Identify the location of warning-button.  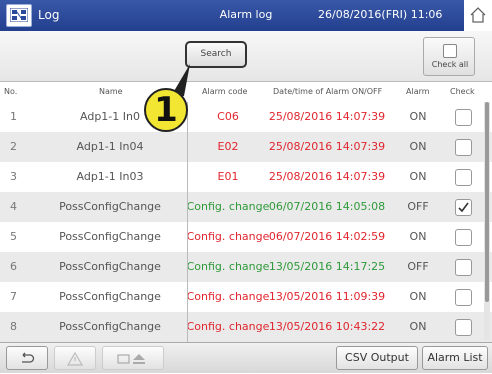
(75, 358).